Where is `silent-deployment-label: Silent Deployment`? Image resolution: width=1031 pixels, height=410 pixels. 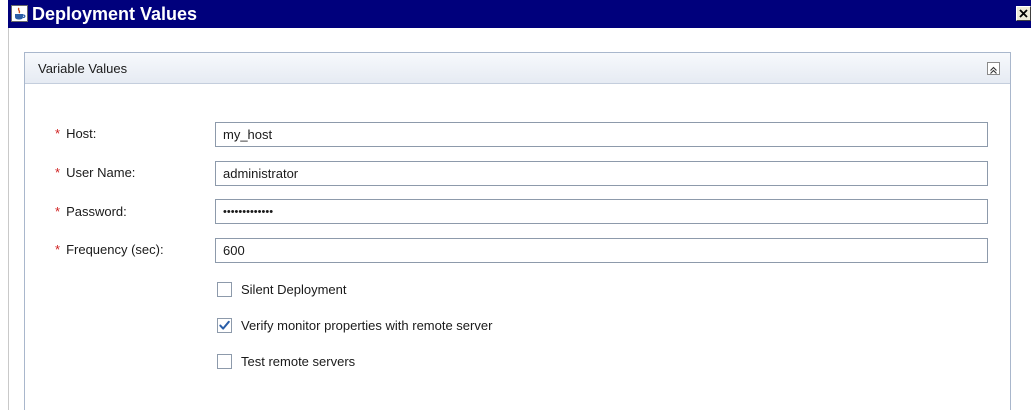
silent-deployment-label: Silent Deployment is located at coordinates (294, 289).